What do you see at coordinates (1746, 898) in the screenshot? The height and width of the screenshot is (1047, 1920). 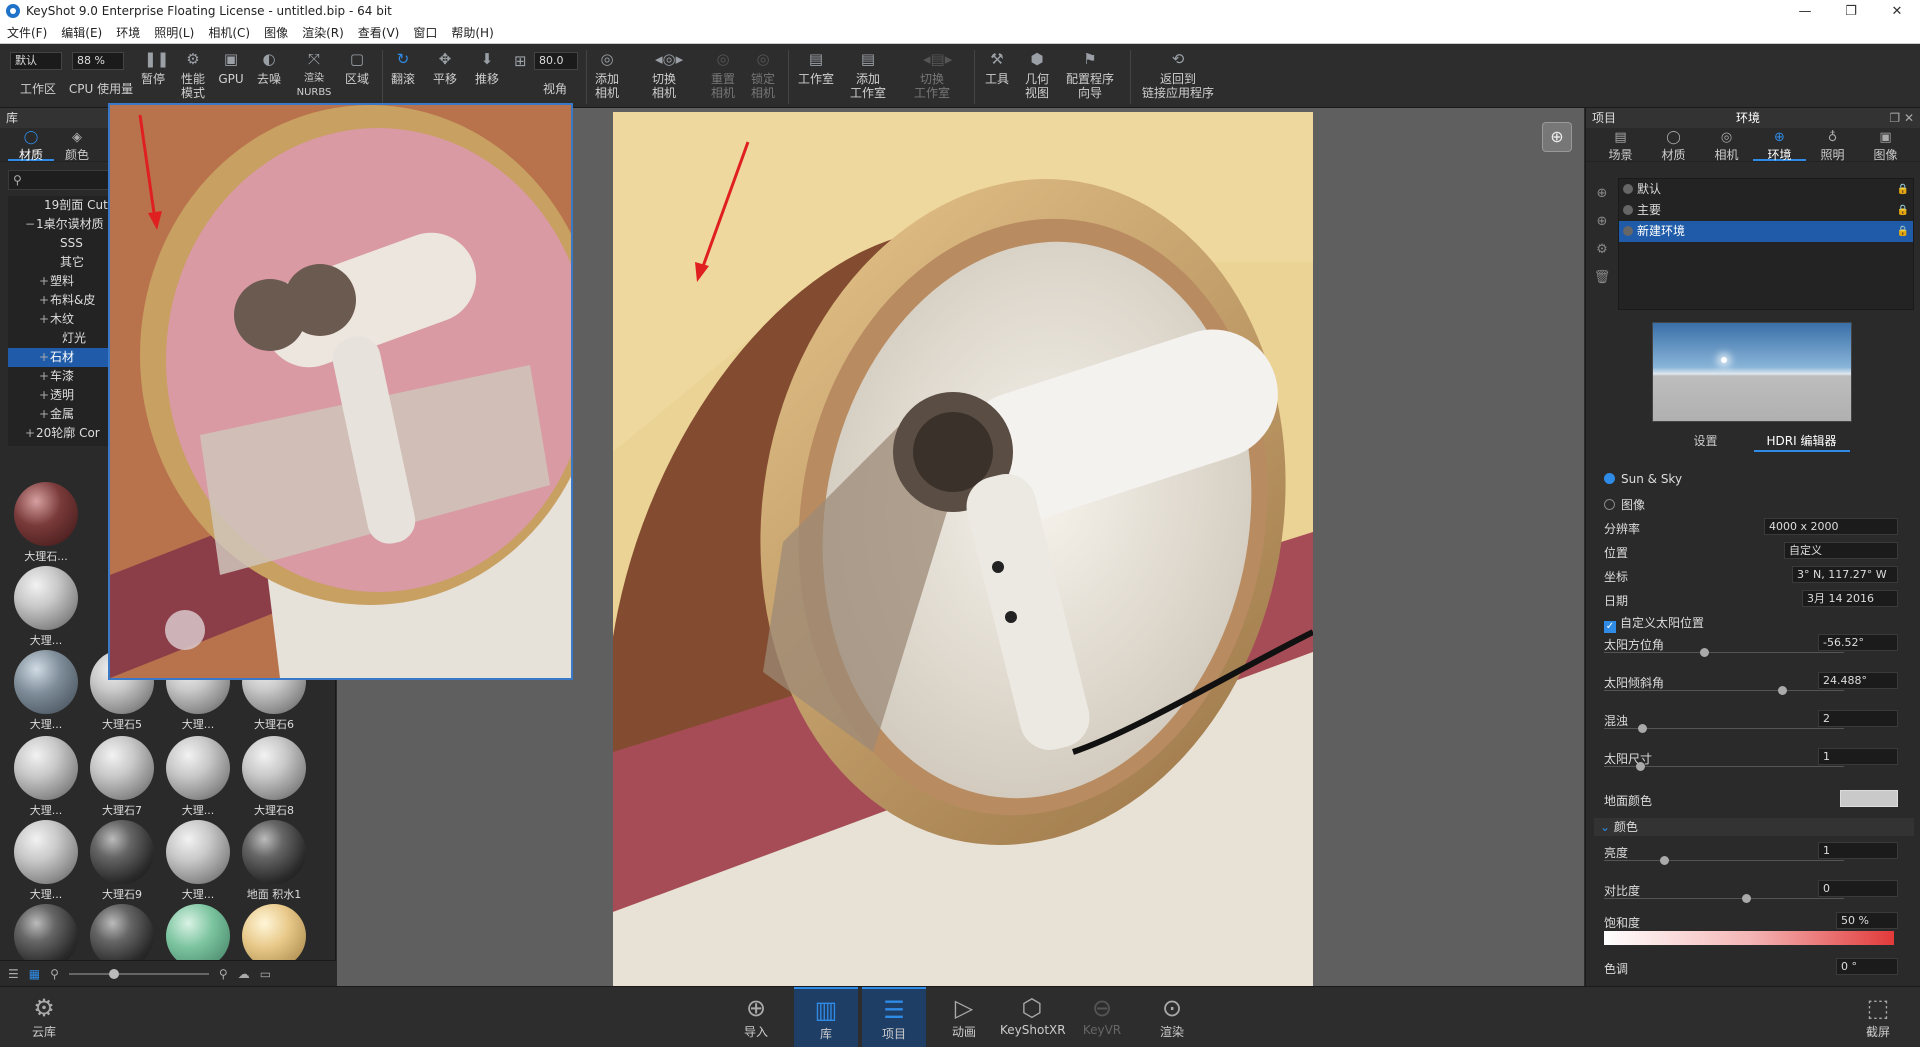 I see `contrast-slider-handle` at bounding box center [1746, 898].